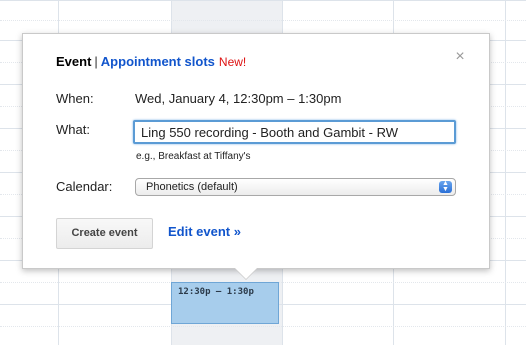 The width and height of the screenshot is (526, 345). What do you see at coordinates (225, 303) in the screenshot?
I see `new-event-block: 12:30p – 1:30p` at bounding box center [225, 303].